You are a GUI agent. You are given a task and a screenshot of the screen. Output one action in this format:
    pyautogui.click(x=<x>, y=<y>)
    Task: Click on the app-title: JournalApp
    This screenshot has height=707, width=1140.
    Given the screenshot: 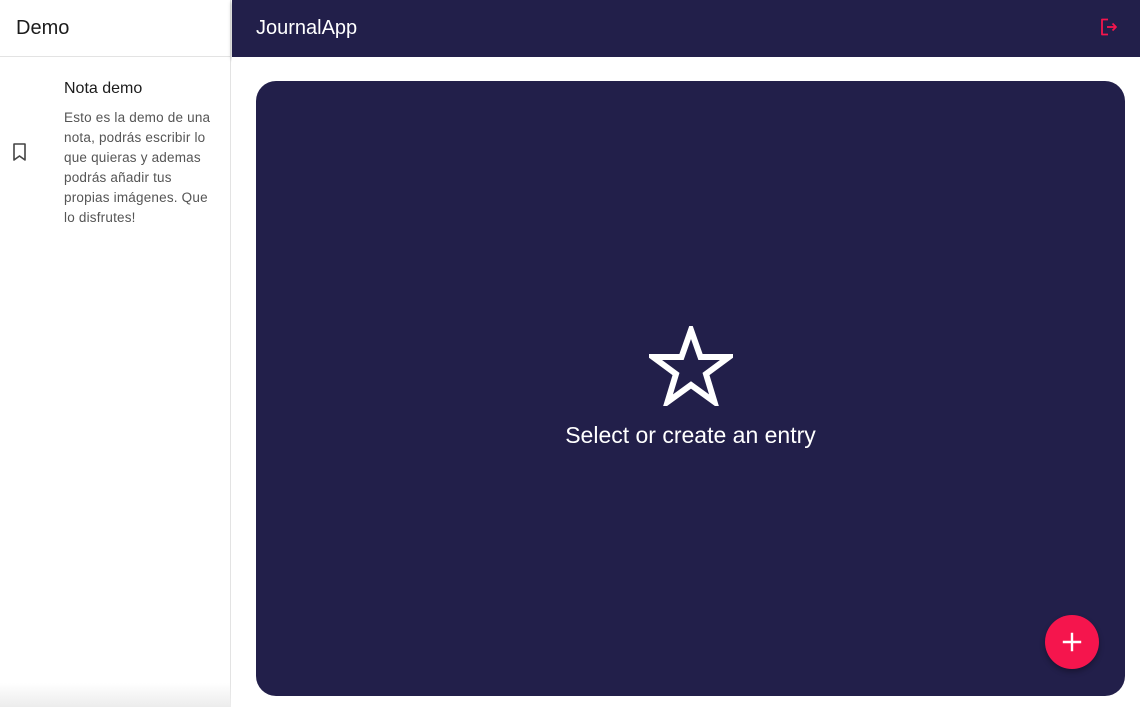 What is the action you would take?
    pyautogui.click(x=307, y=28)
    